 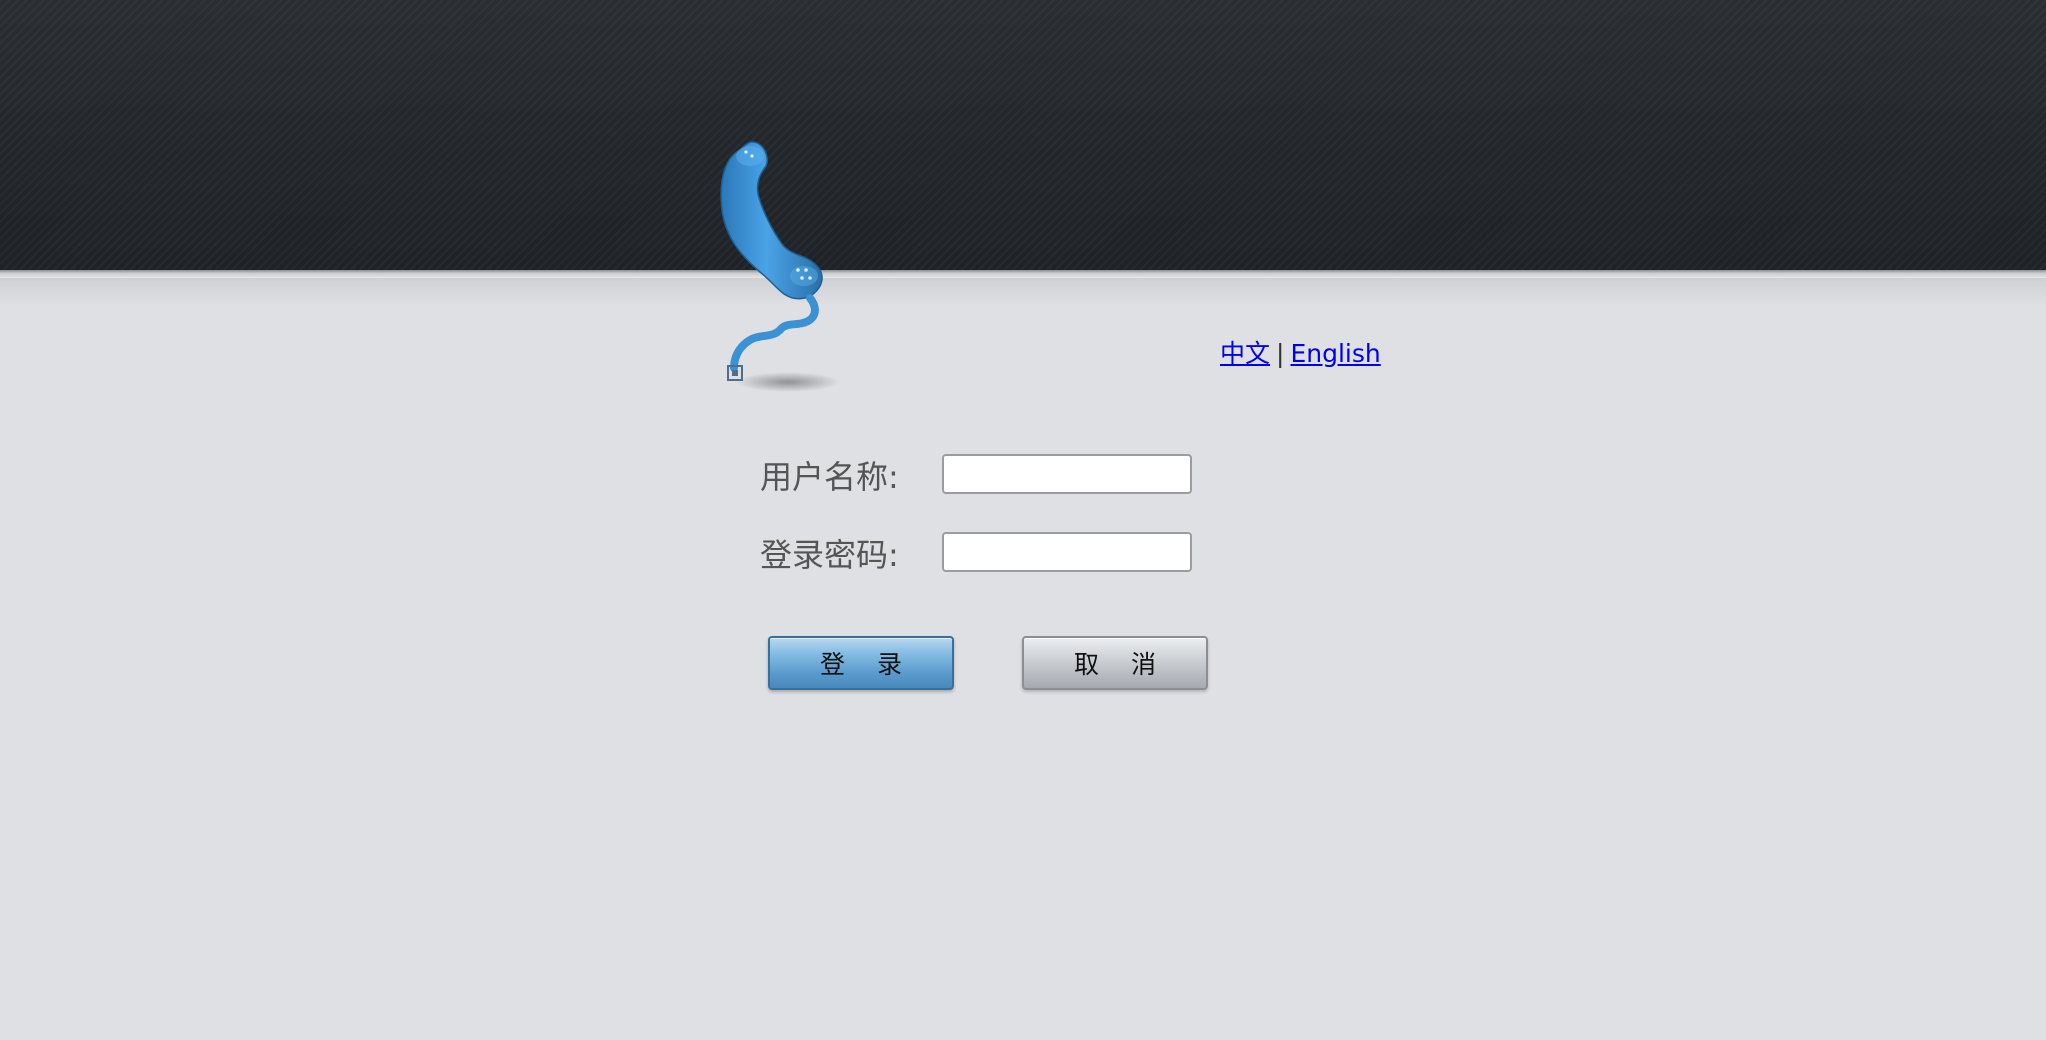 I want to click on username-label: 用户名称:, so click(x=829, y=477).